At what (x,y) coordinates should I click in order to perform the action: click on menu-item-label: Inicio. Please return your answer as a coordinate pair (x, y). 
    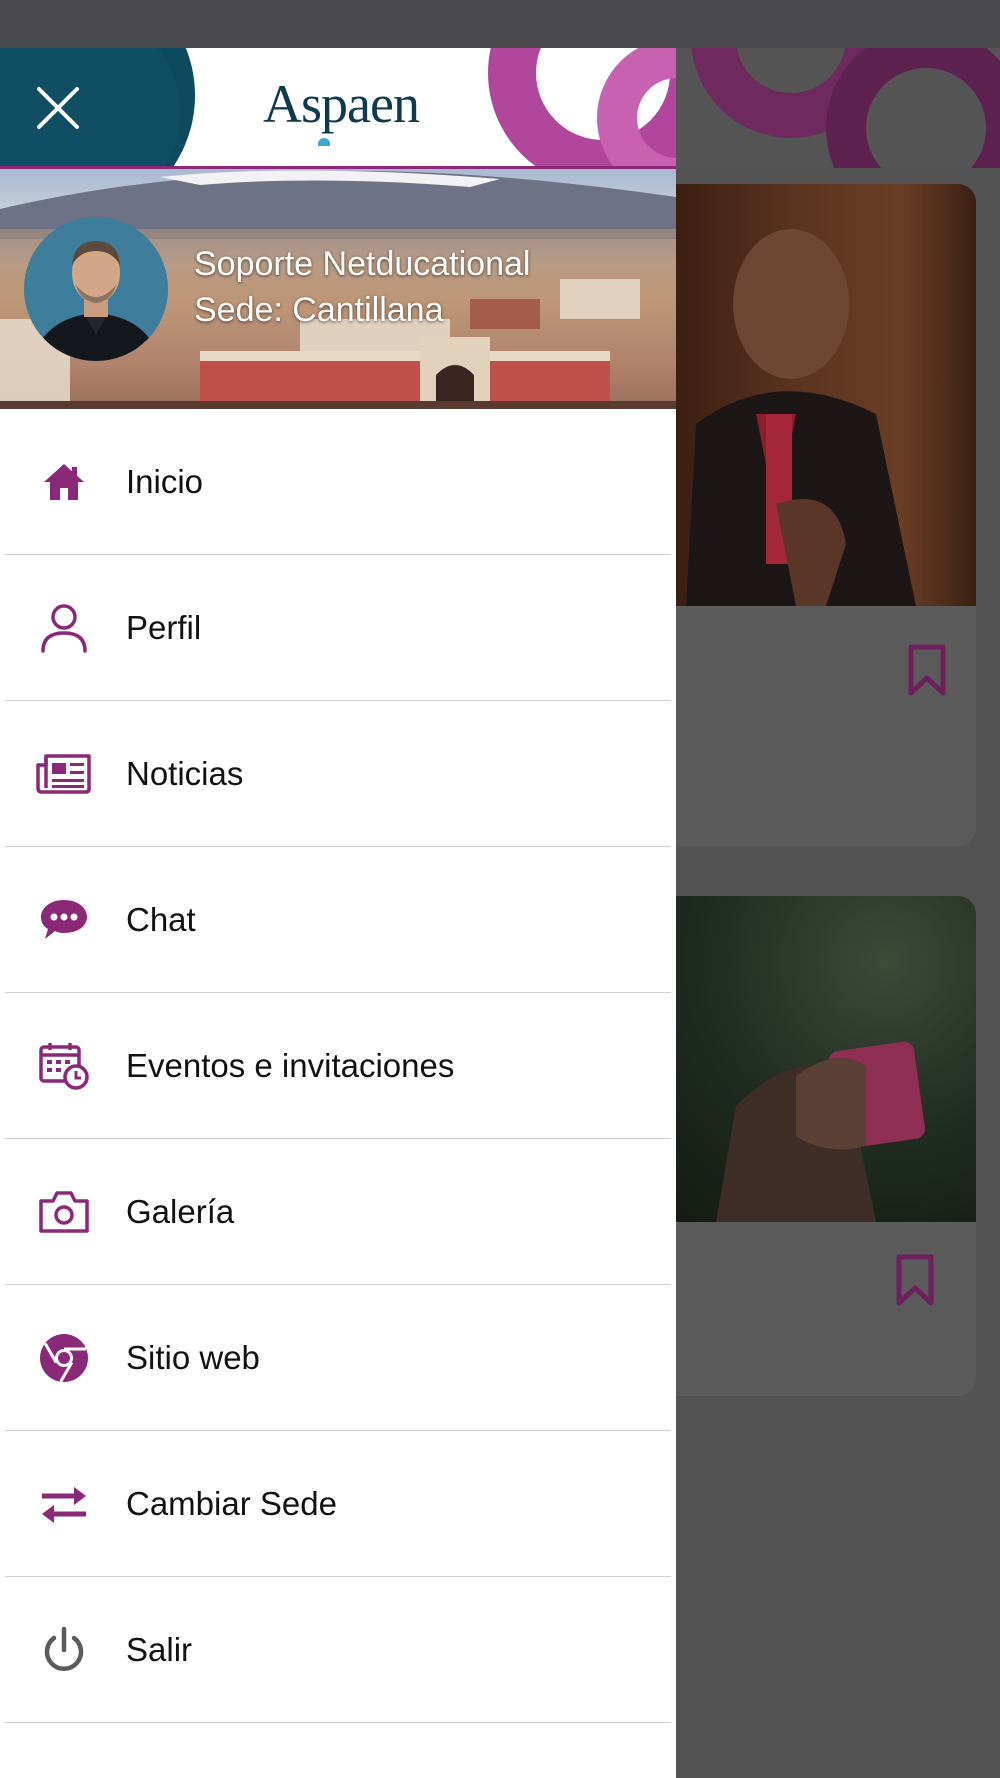
    Looking at the image, I should click on (165, 481).